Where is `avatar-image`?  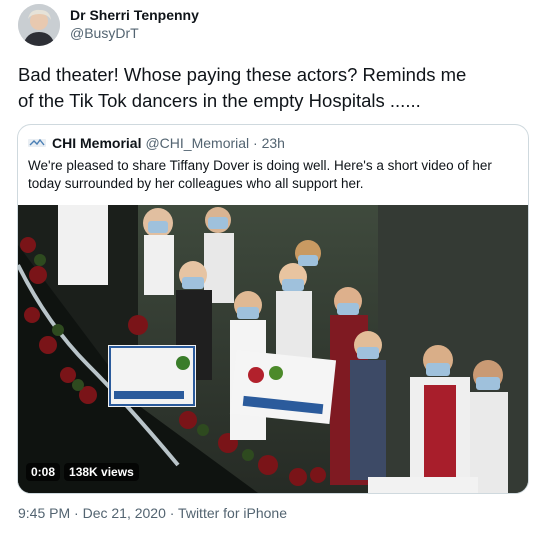
avatar-image is located at coordinates (39, 25).